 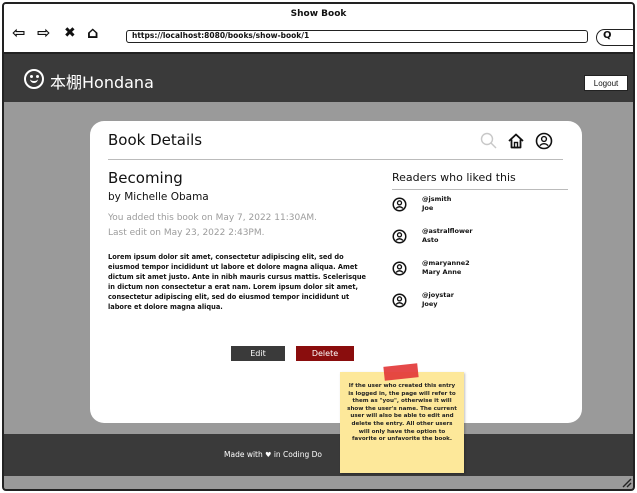 What do you see at coordinates (489, 141) in the screenshot?
I see `search-icon` at bounding box center [489, 141].